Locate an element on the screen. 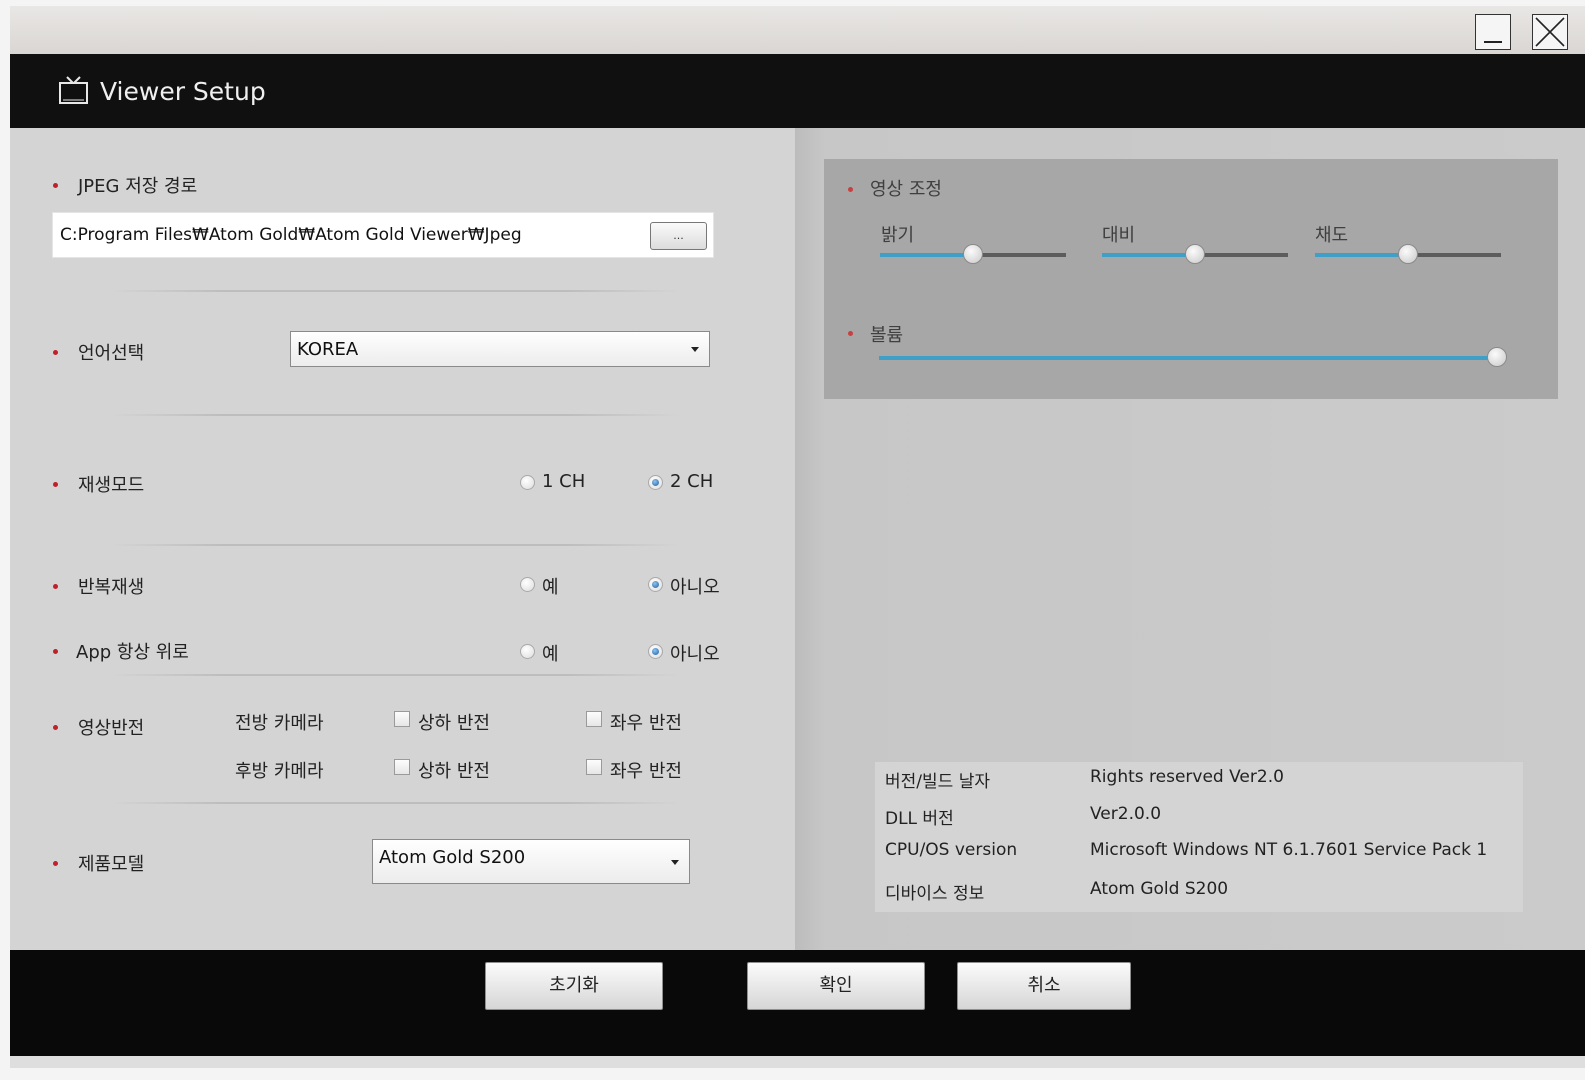  volume-slider is located at coordinates (1193, 358).